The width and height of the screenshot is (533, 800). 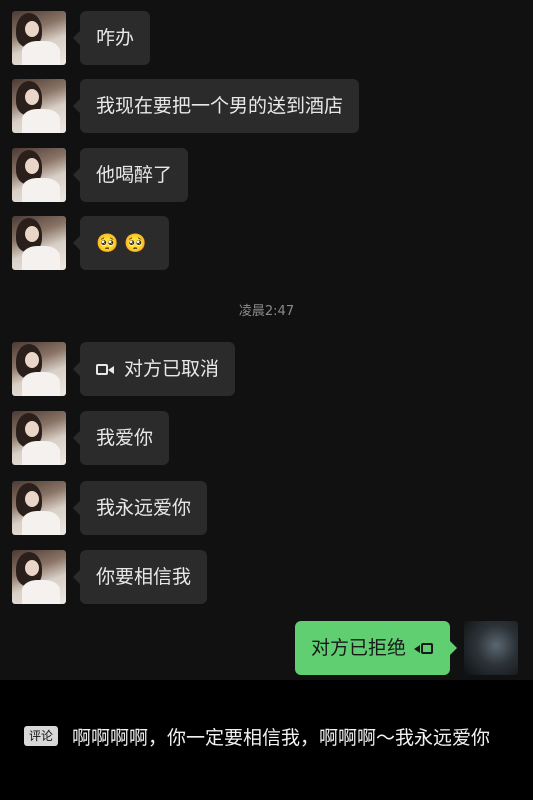 I want to click on message-bubble: 我永远爱你, so click(x=140, y=508).